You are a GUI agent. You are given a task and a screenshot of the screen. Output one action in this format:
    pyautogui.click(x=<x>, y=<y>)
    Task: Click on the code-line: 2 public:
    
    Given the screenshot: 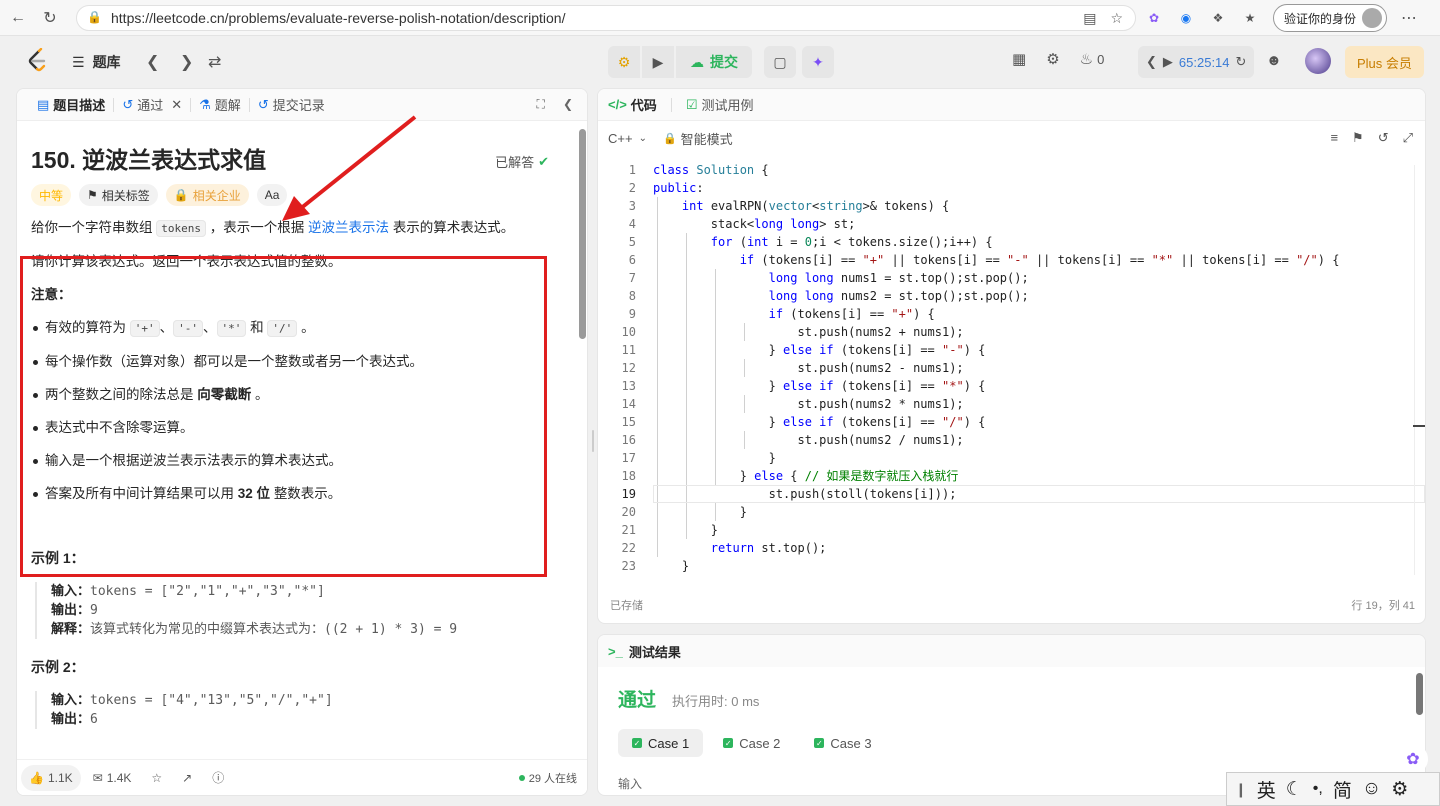 What is the action you would take?
    pyautogui.click(x=1011, y=188)
    